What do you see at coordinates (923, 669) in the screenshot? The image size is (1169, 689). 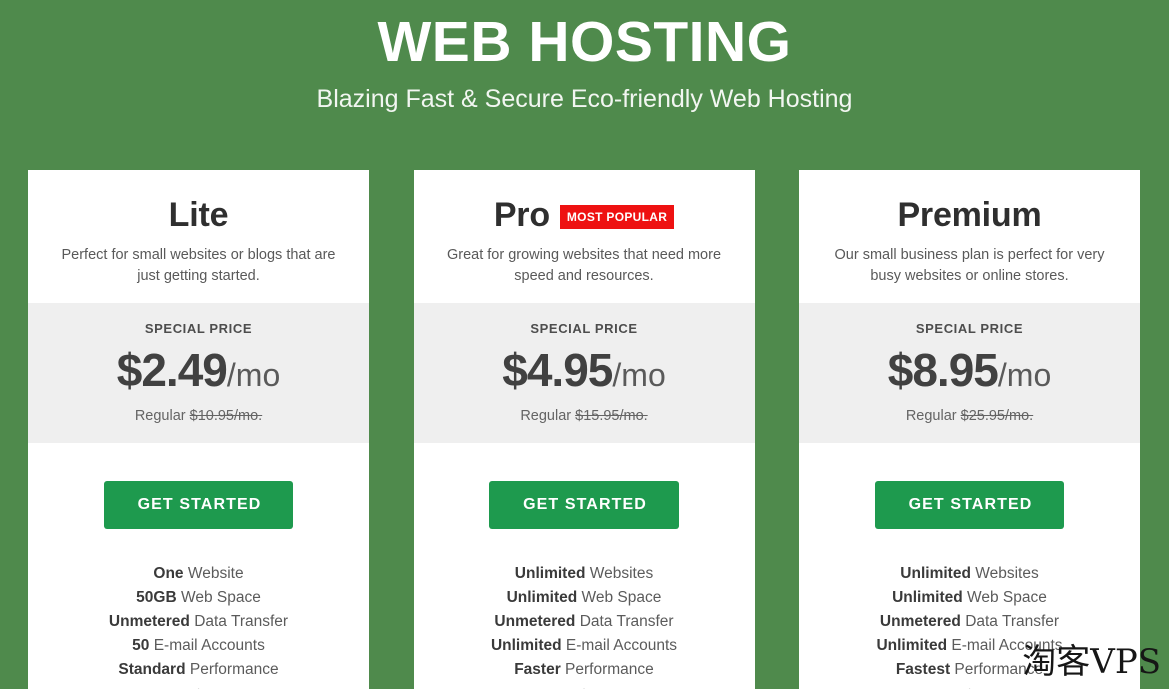 I see `feature-value: Fastest` at bounding box center [923, 669].